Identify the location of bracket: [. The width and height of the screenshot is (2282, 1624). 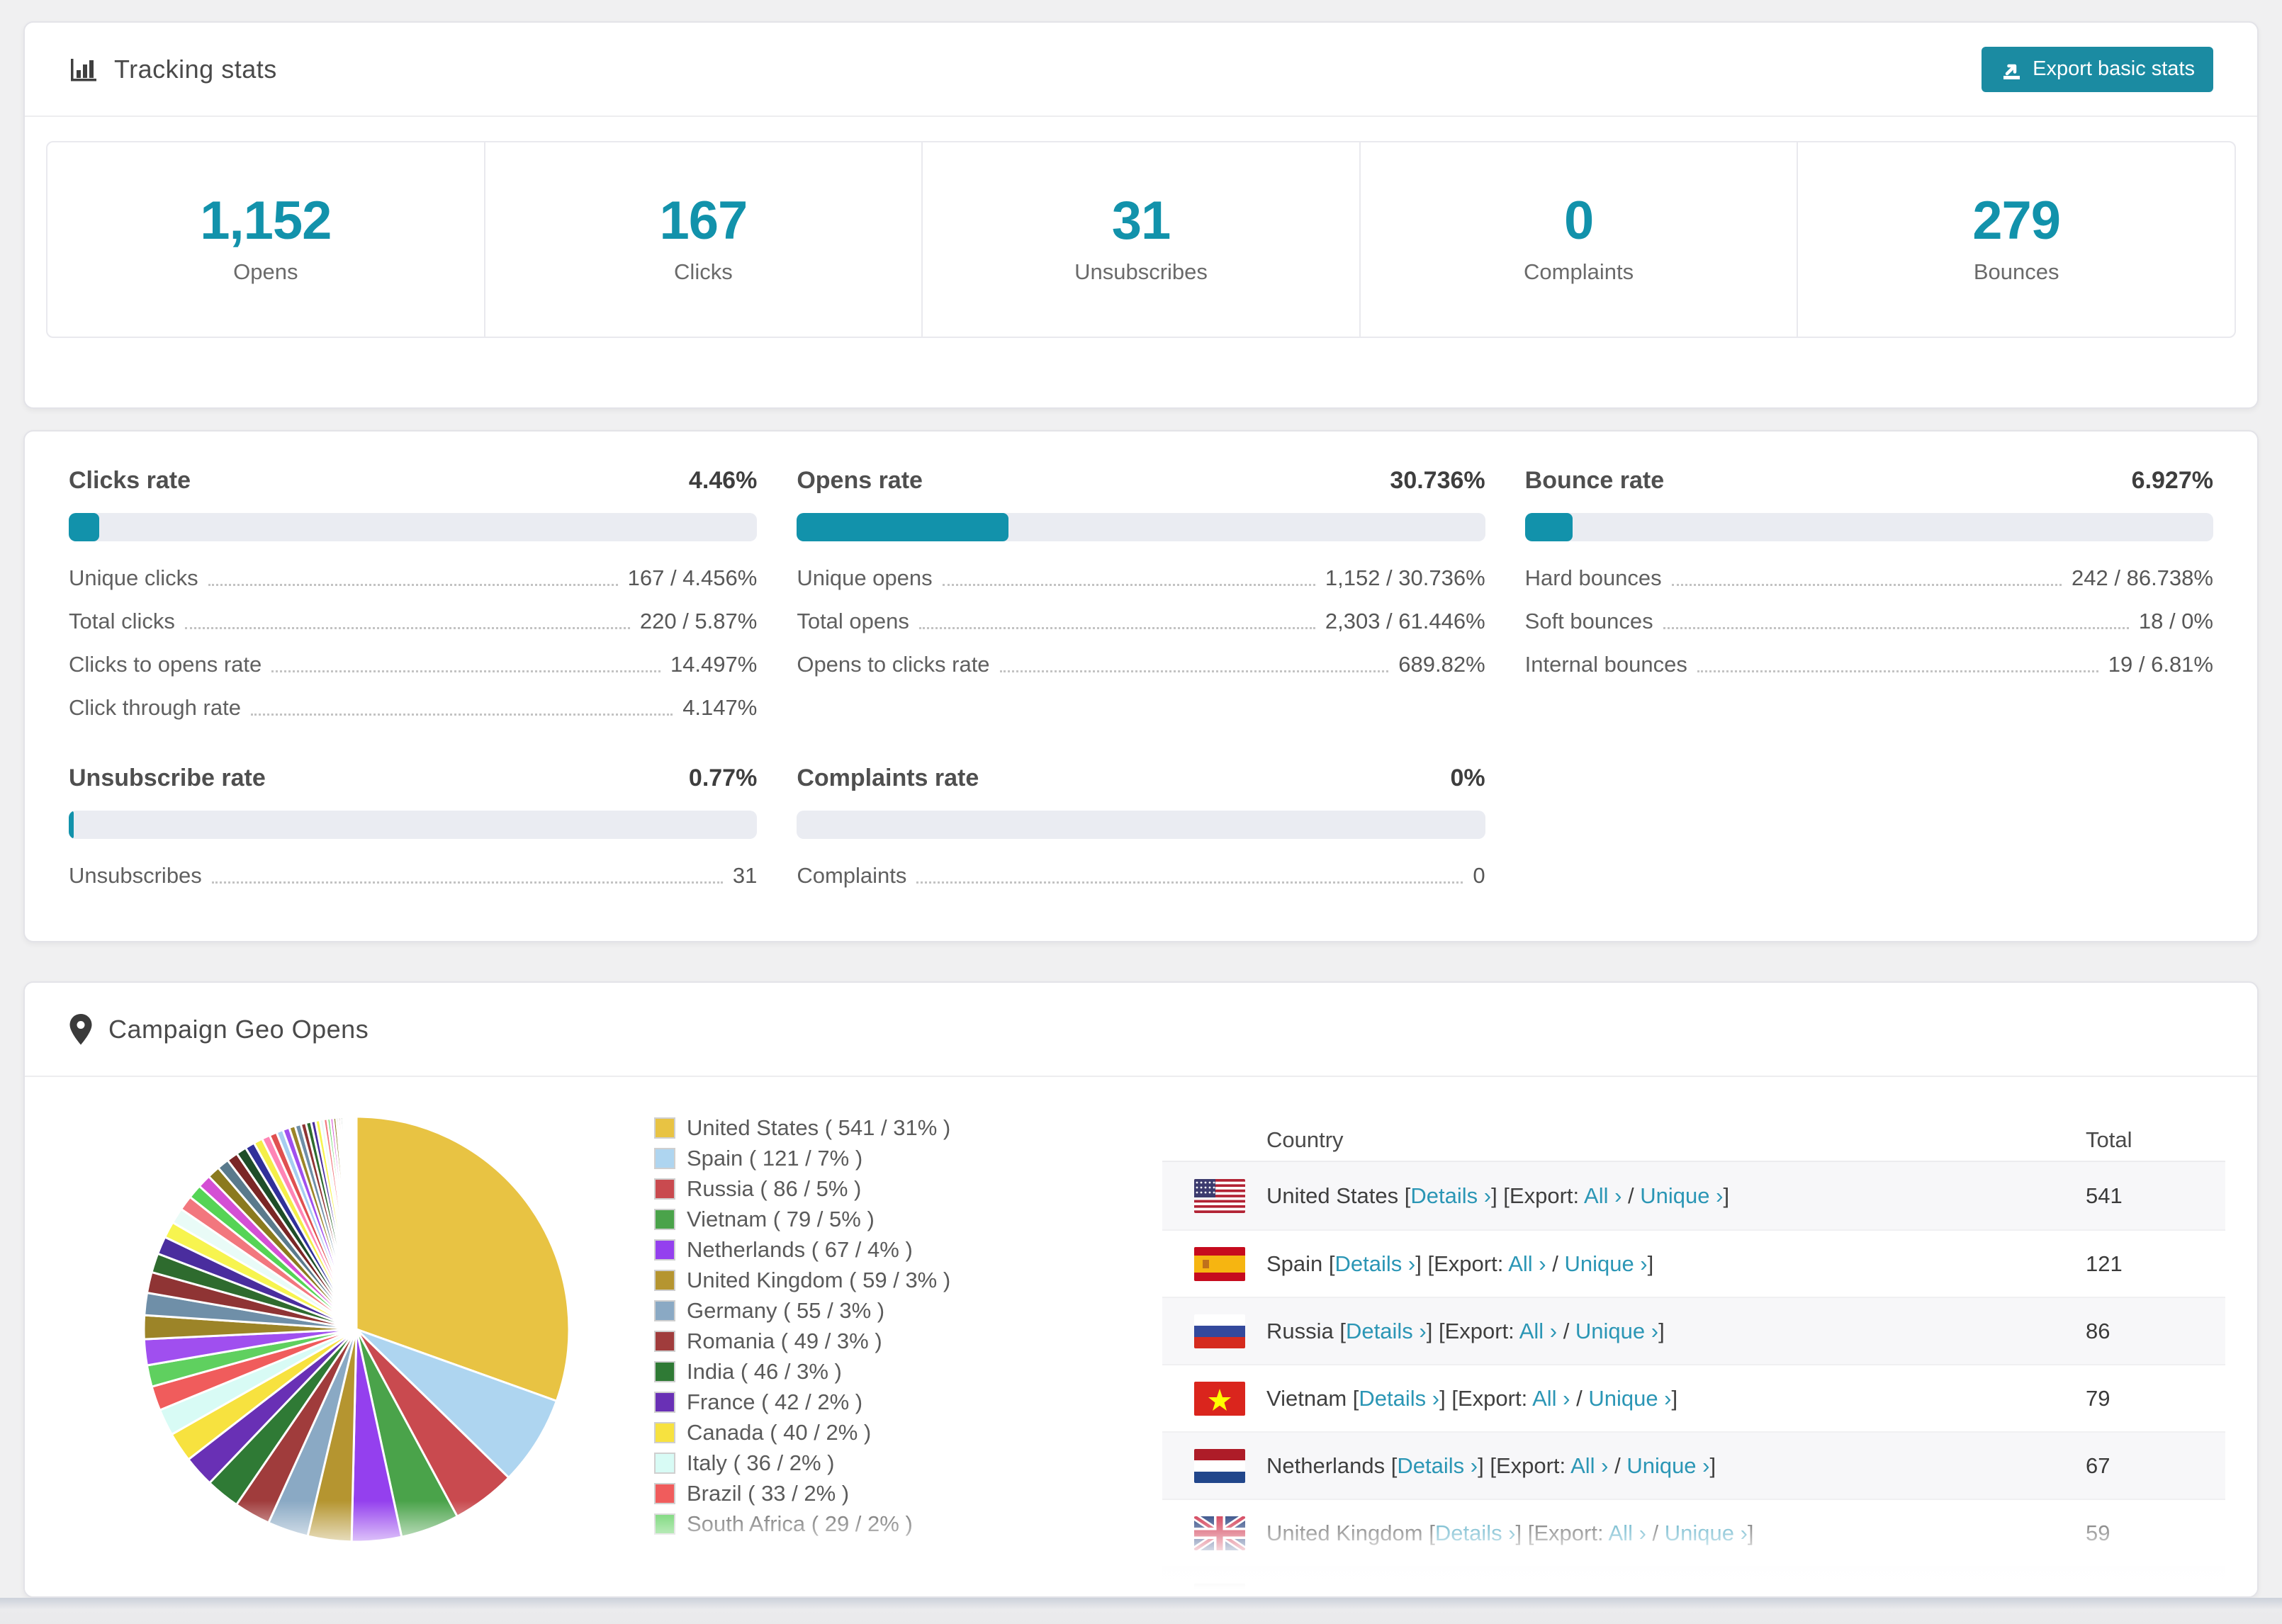
(1331, 1264).